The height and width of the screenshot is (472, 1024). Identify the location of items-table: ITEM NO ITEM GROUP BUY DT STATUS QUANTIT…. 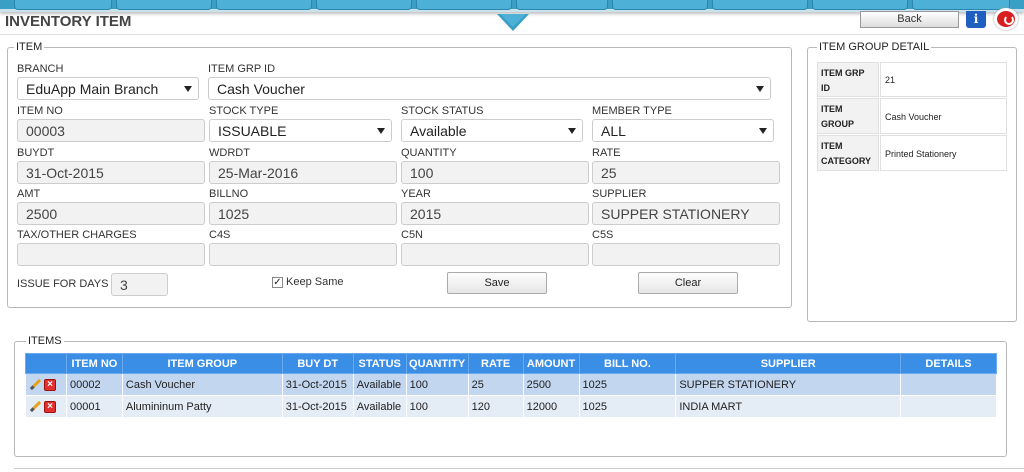
(511, 385).